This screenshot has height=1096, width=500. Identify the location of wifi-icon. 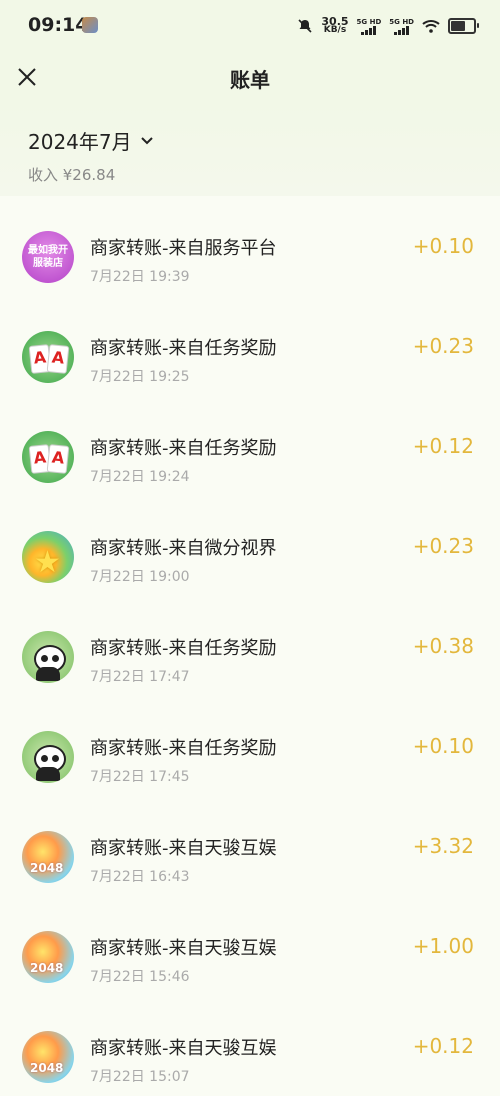
(431, 26).